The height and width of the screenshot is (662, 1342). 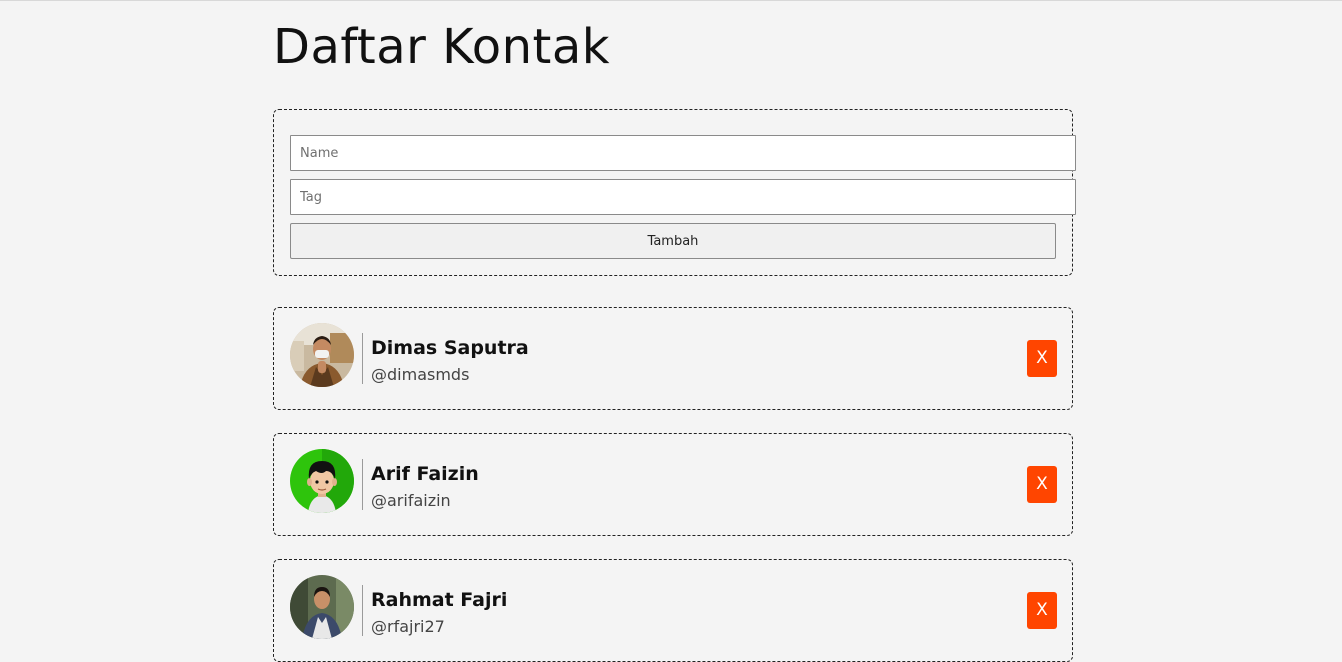 I want to click on contact-card: Dimas Saputra @dimasmds X, so click(x=673, y=358).